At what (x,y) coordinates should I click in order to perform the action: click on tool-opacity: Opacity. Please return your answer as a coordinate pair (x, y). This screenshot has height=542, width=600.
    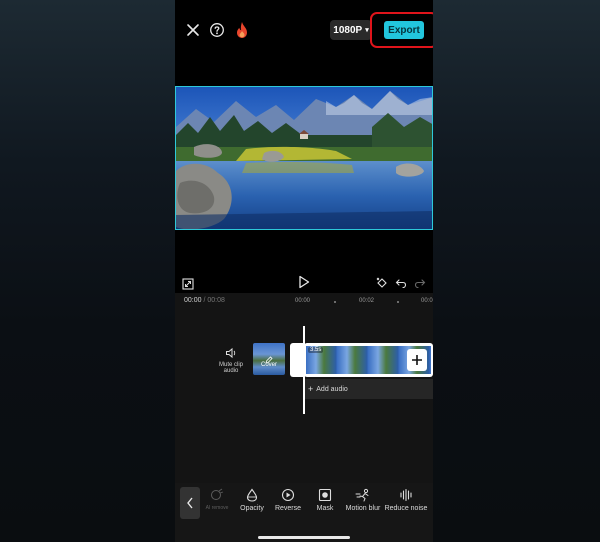
    Looking at the image, I should click on (252, 500).